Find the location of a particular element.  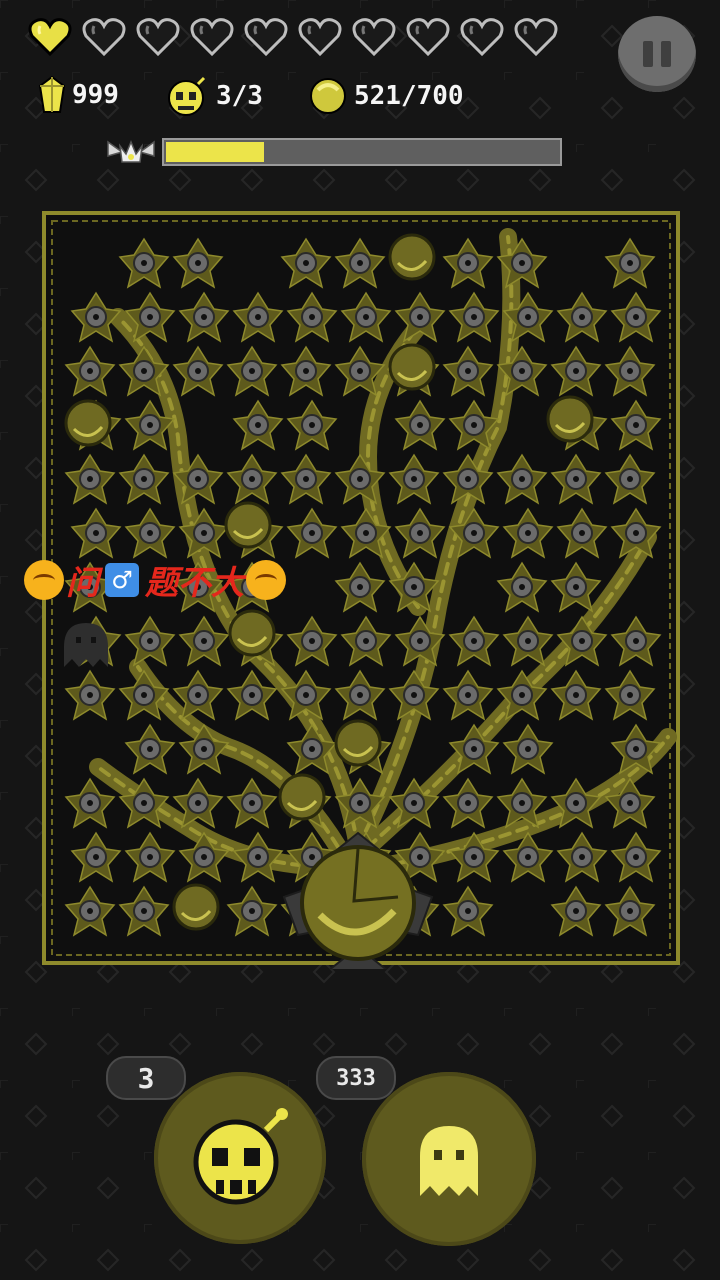

gem-icon is located at coordinates (52, 94).